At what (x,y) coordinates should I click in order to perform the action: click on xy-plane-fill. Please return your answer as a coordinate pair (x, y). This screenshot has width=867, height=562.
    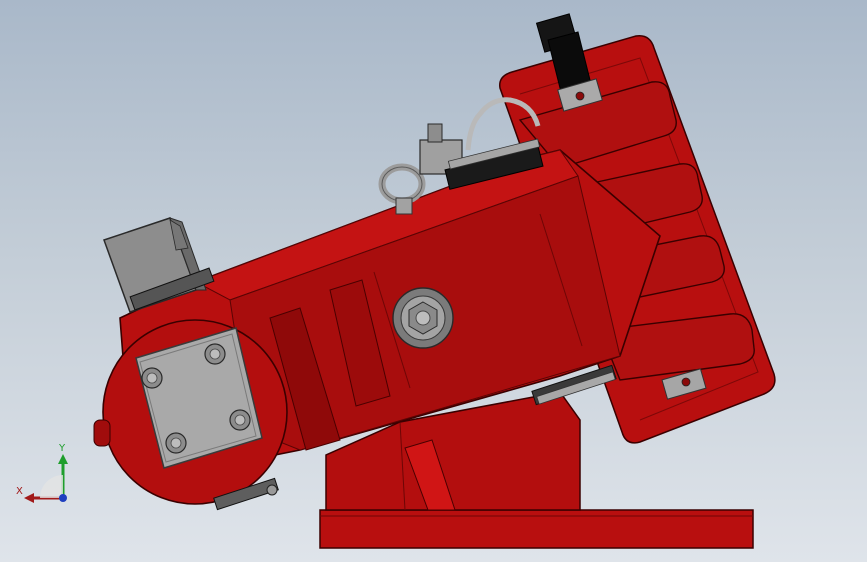
    Looking at the image, I should click on (51, 486).